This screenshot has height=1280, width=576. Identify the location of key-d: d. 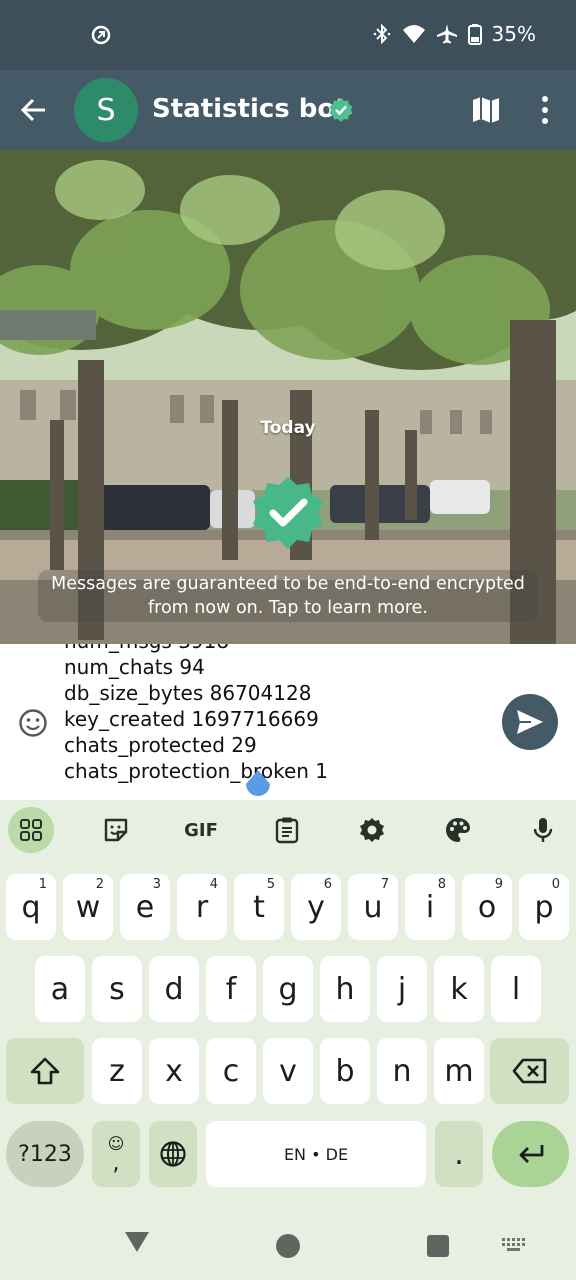
(174, 989).